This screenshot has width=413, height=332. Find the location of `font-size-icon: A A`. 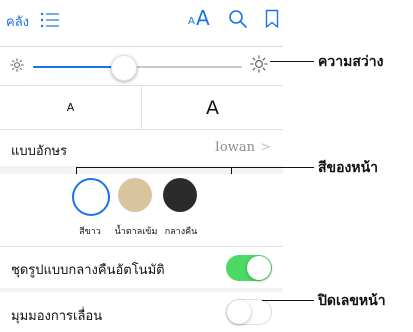

font-size-icon: A A is located at coordinates (200, 19).